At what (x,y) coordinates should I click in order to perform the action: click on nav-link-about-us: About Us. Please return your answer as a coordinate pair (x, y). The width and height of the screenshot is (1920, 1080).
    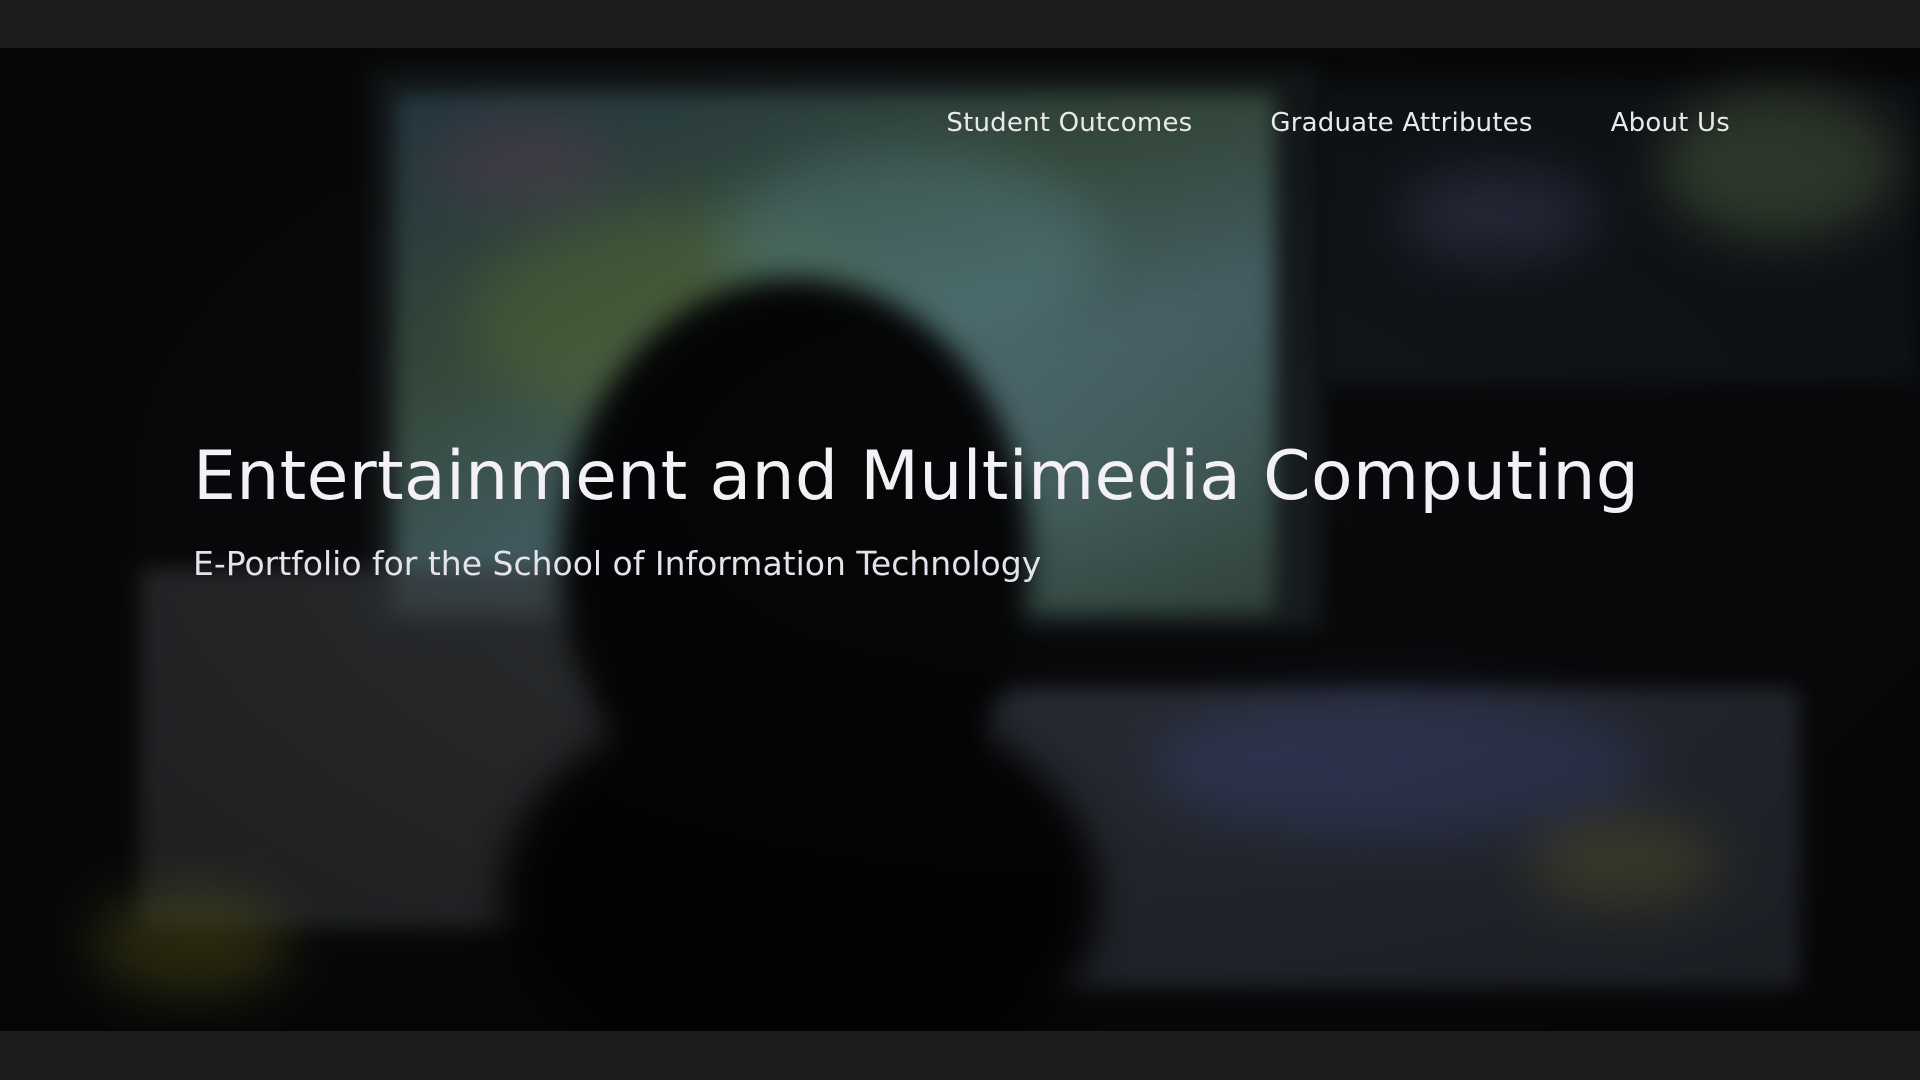
    Looking at the image, I should click on (1670, 123).